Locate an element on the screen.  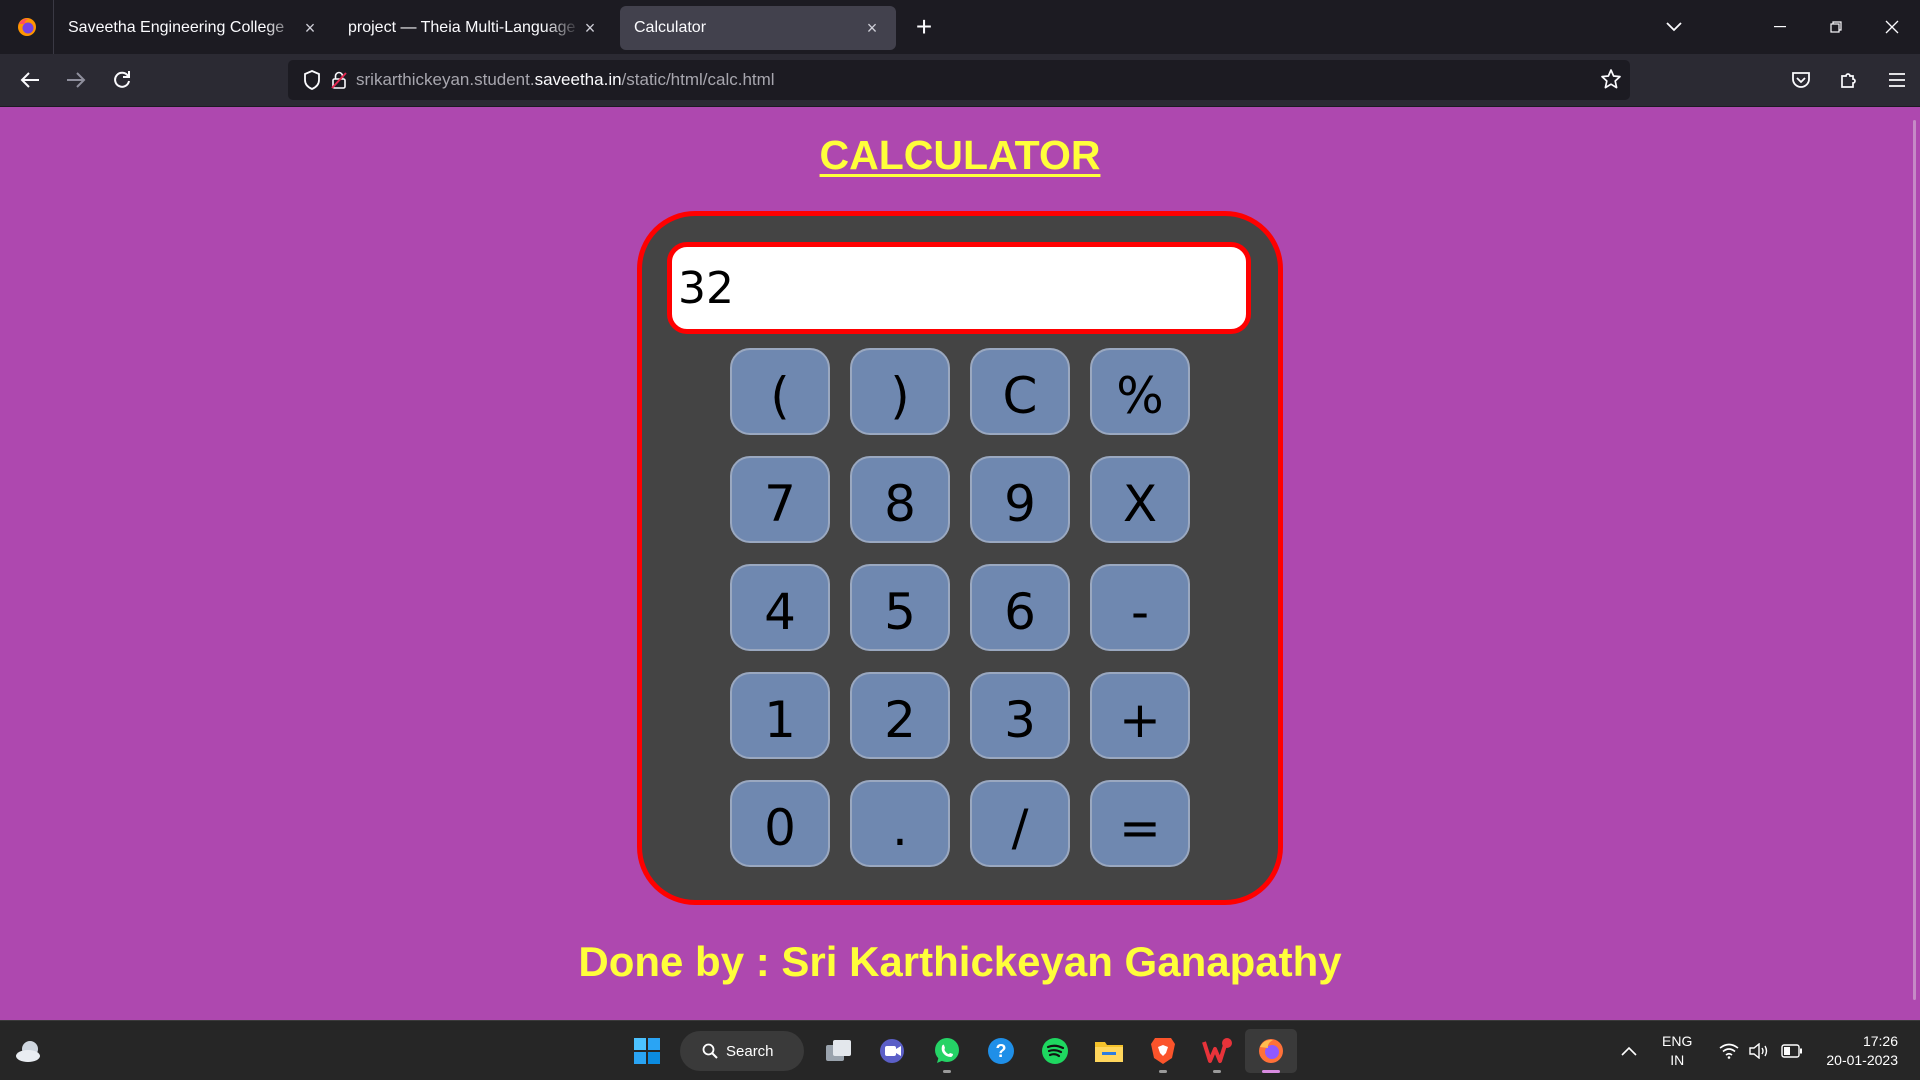
extensions-puzzle-icon is located at coordinates (1849, 80).